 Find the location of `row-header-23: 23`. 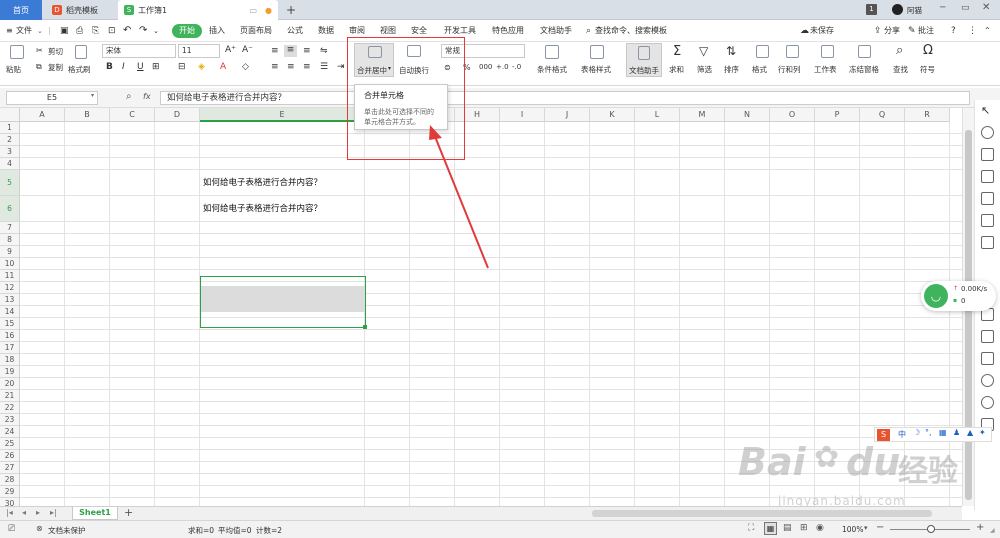

row-header-23: 23 is located at coordinates (10, 420).